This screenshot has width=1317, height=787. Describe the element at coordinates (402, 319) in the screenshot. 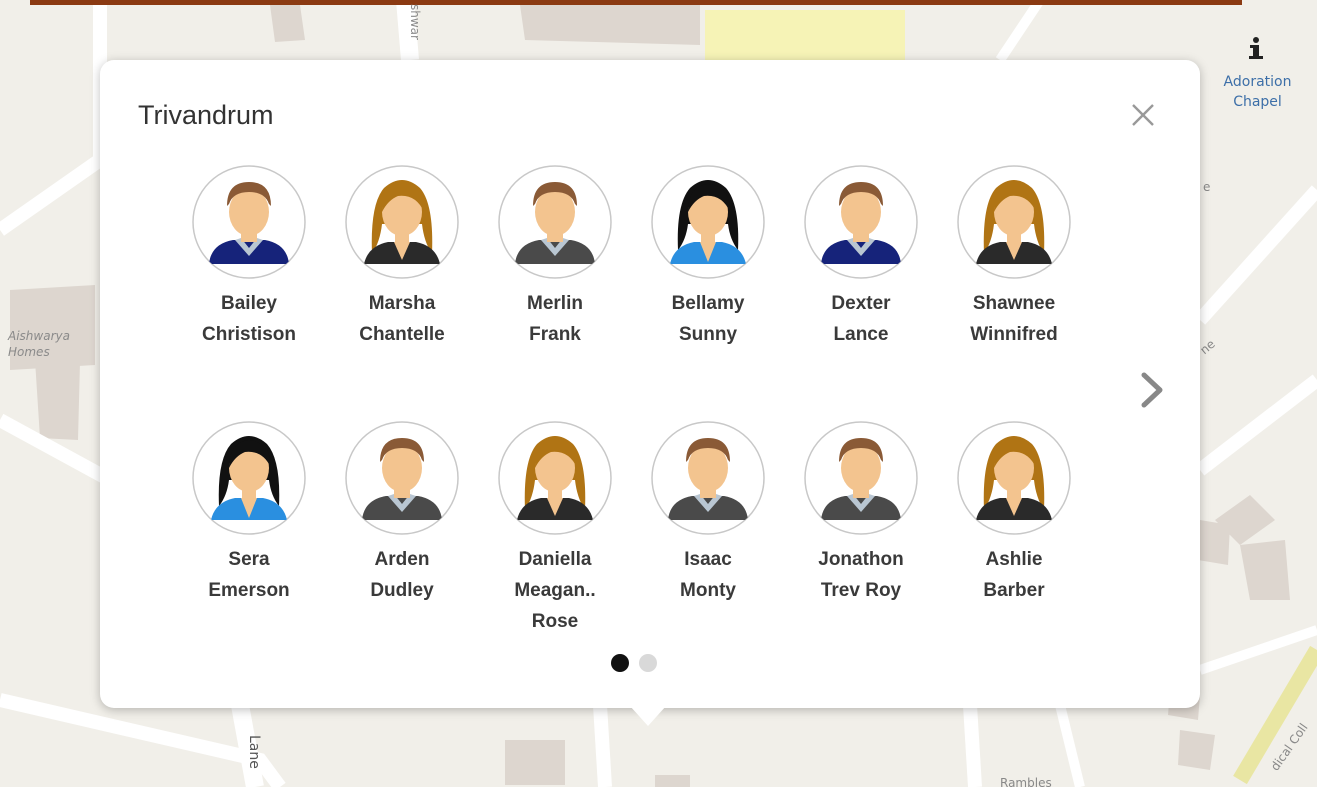

I see `person-name: Marsha Chantelle` at that location.